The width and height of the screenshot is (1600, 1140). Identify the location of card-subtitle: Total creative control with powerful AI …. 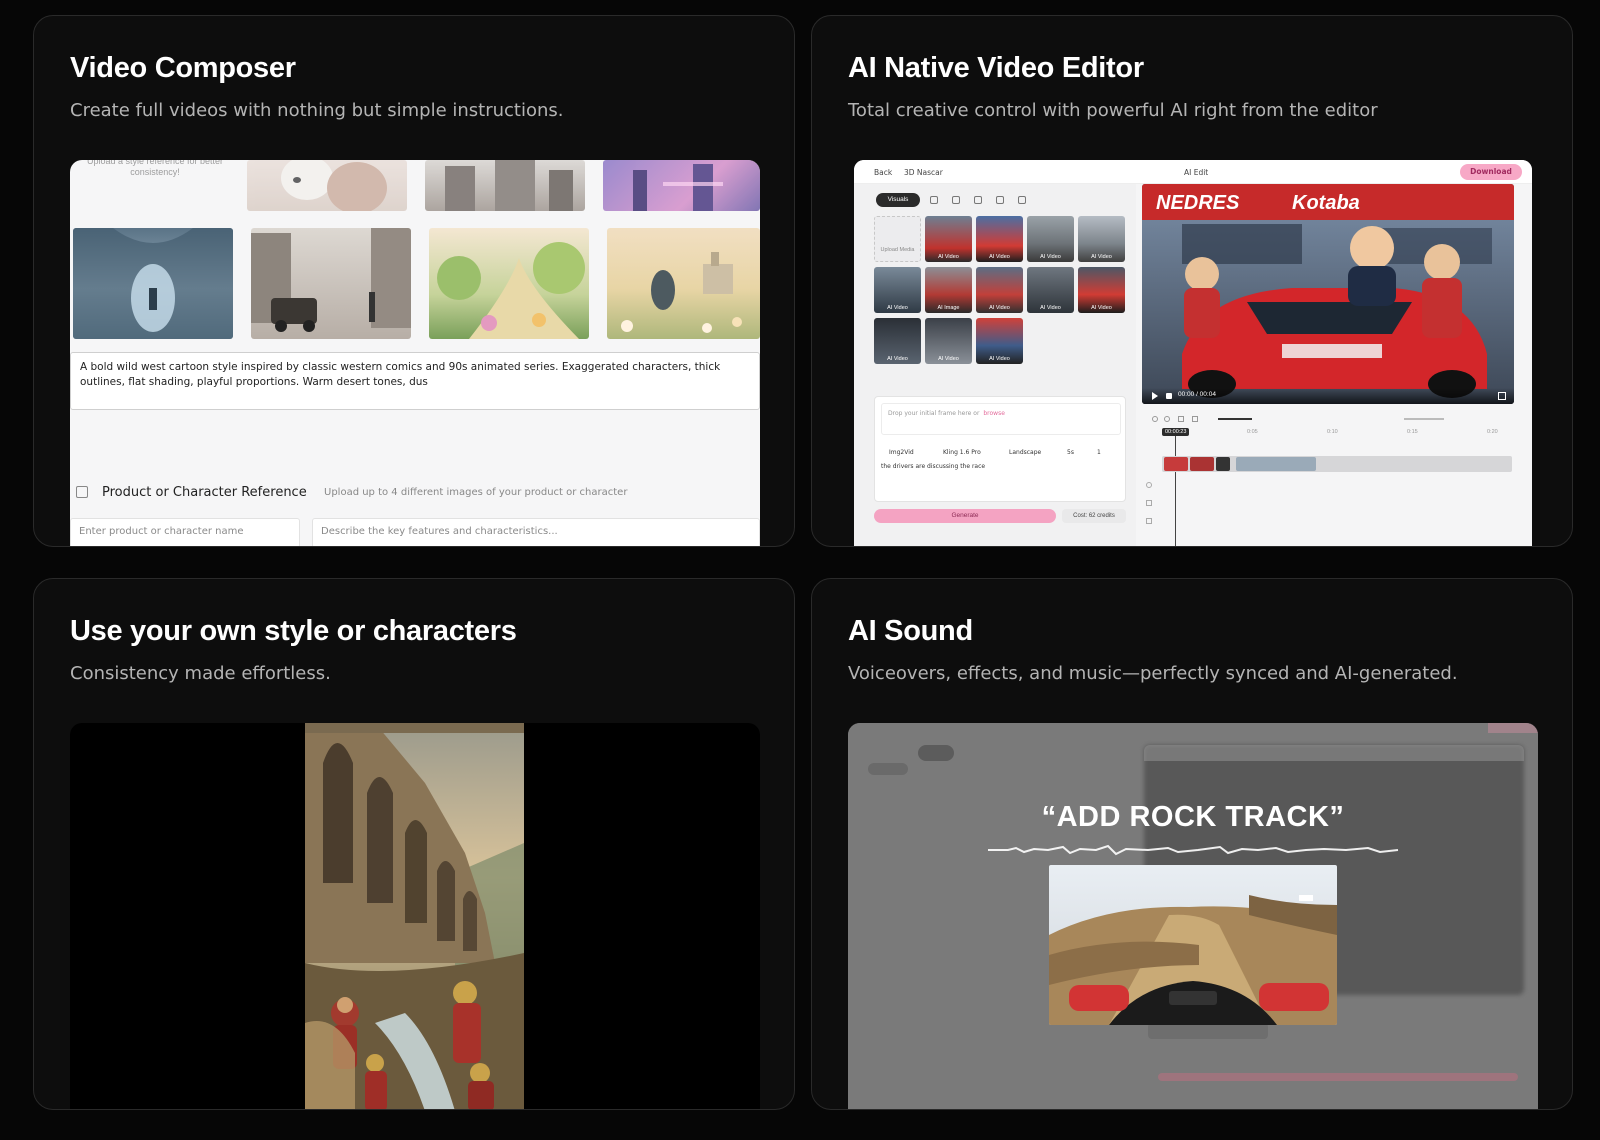
(1113, 110).